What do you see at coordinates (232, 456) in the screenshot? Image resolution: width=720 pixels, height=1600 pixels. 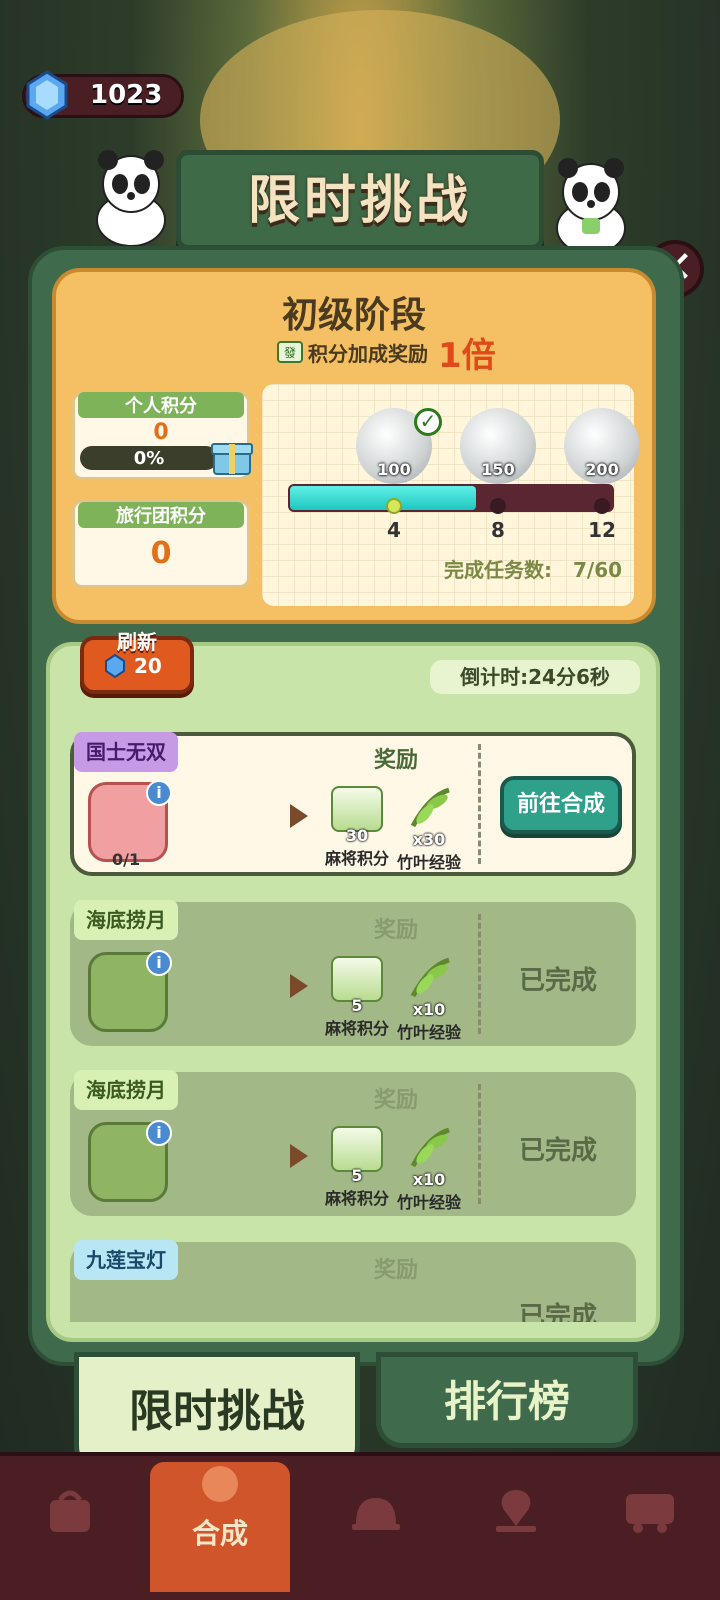 I see `gift-box-icon` at bounding box center [232, 456].